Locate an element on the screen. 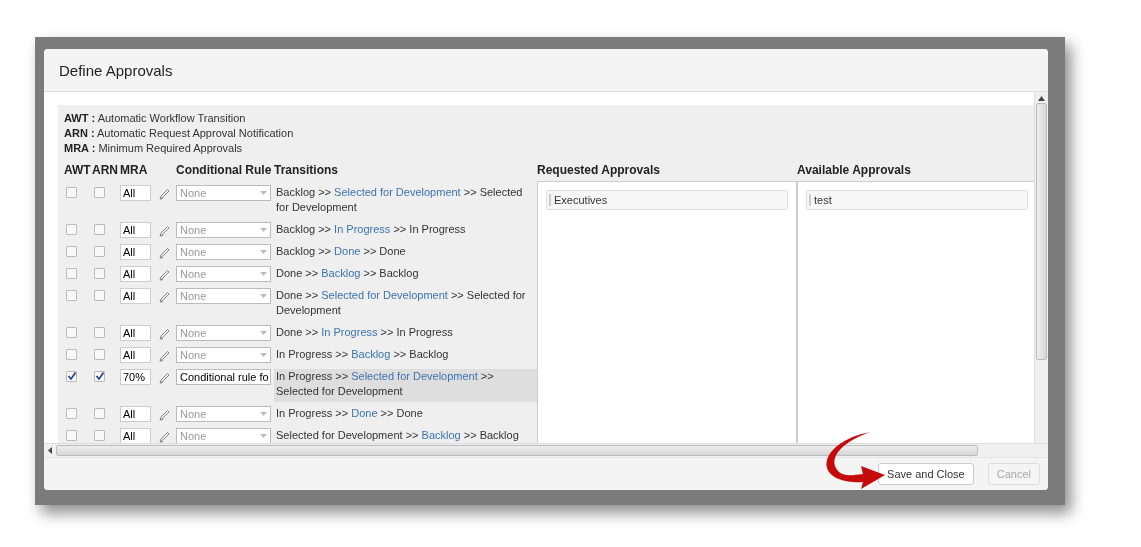 The image size is (1141, 547). rule-dropdown: Conditional rule fo is located at coordinates (223, 377).